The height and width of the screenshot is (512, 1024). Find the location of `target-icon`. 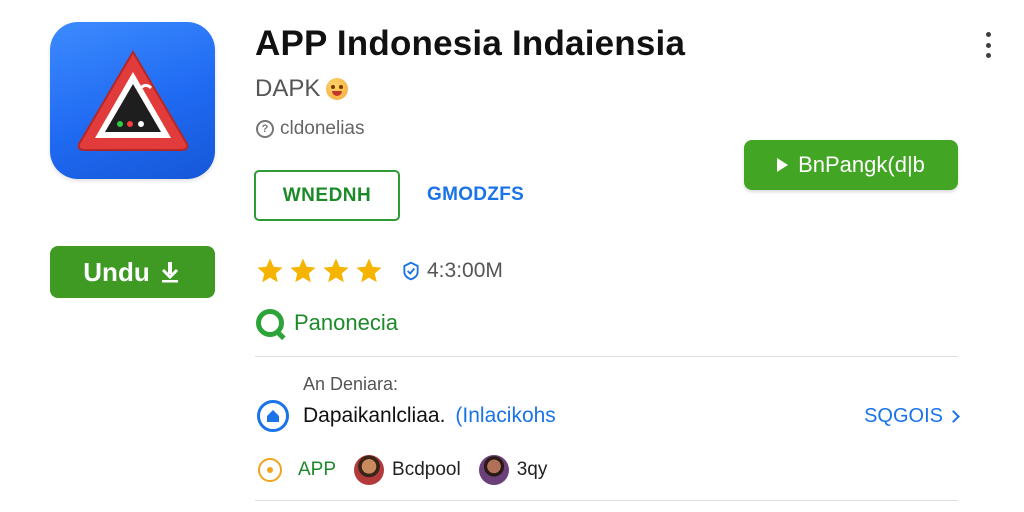

target-icon is located at coordinates (270, 470).